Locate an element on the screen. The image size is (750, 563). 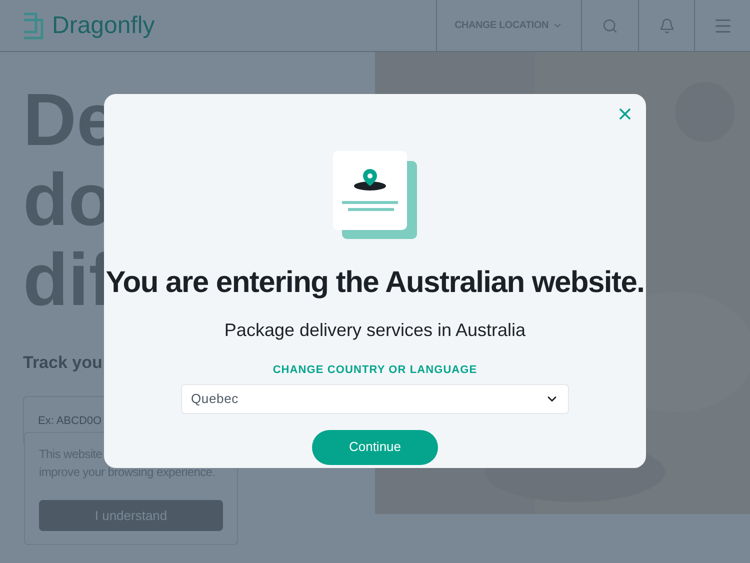
dialog-subtitle: Package delivery services in Australia is located at coordinates (375, 330).